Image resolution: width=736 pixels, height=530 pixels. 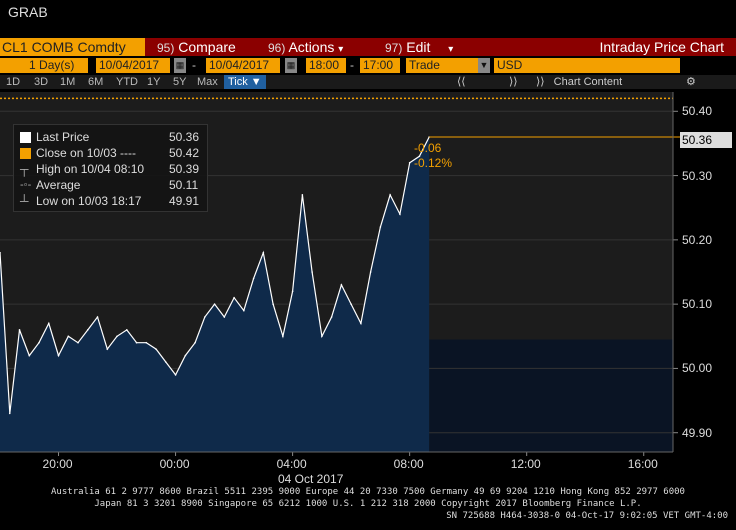 What do you see at coordinates (442, 65) in the screenshot?
I see `event-select: Trade` at bounding box center [442, 65].